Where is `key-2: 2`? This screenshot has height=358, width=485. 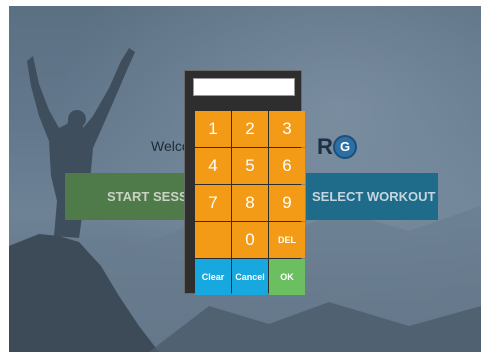 key-2: 2 is located at coordinates (250, 129).